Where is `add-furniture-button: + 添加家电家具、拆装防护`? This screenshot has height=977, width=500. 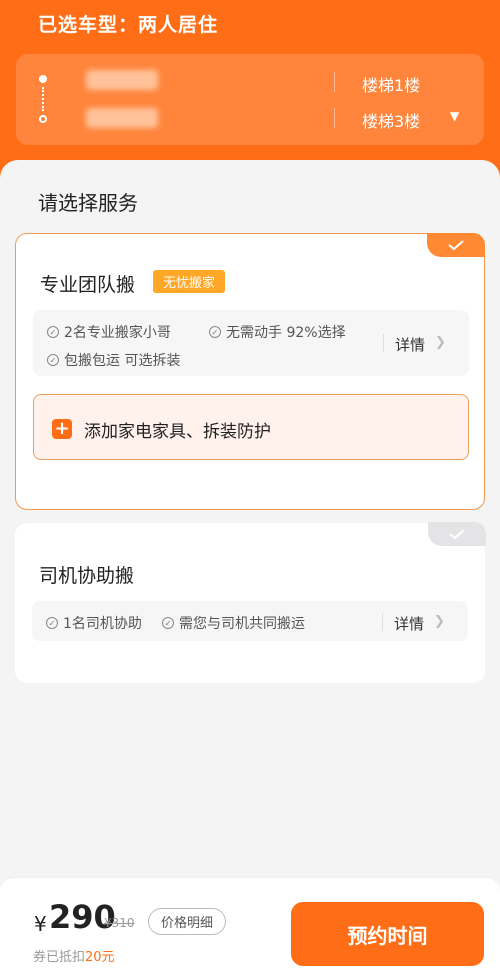
add-furniture-button: + 添加家电家具、拆装防护 is located at coordinates (251, 427).